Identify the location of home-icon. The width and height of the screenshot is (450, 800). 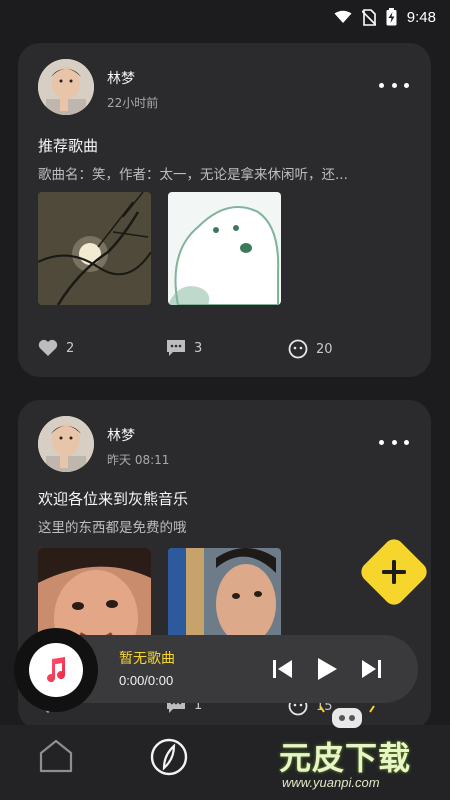
(56, 756).